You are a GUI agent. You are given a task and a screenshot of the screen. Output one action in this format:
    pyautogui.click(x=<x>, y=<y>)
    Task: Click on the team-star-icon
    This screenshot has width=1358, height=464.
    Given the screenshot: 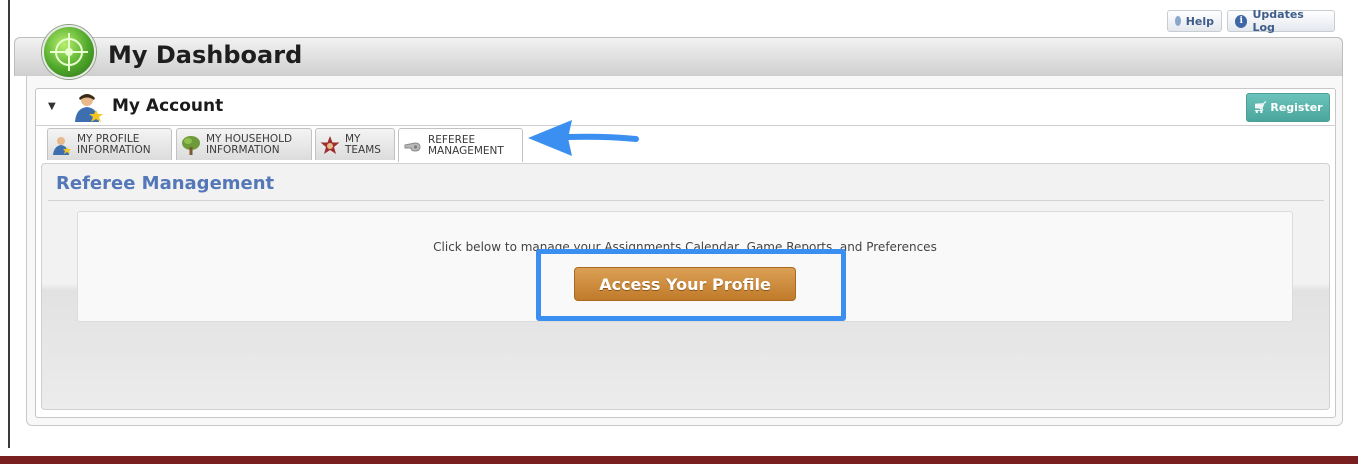 What is the action you would take?
    pyautogui.click(x=330, y=144)
    